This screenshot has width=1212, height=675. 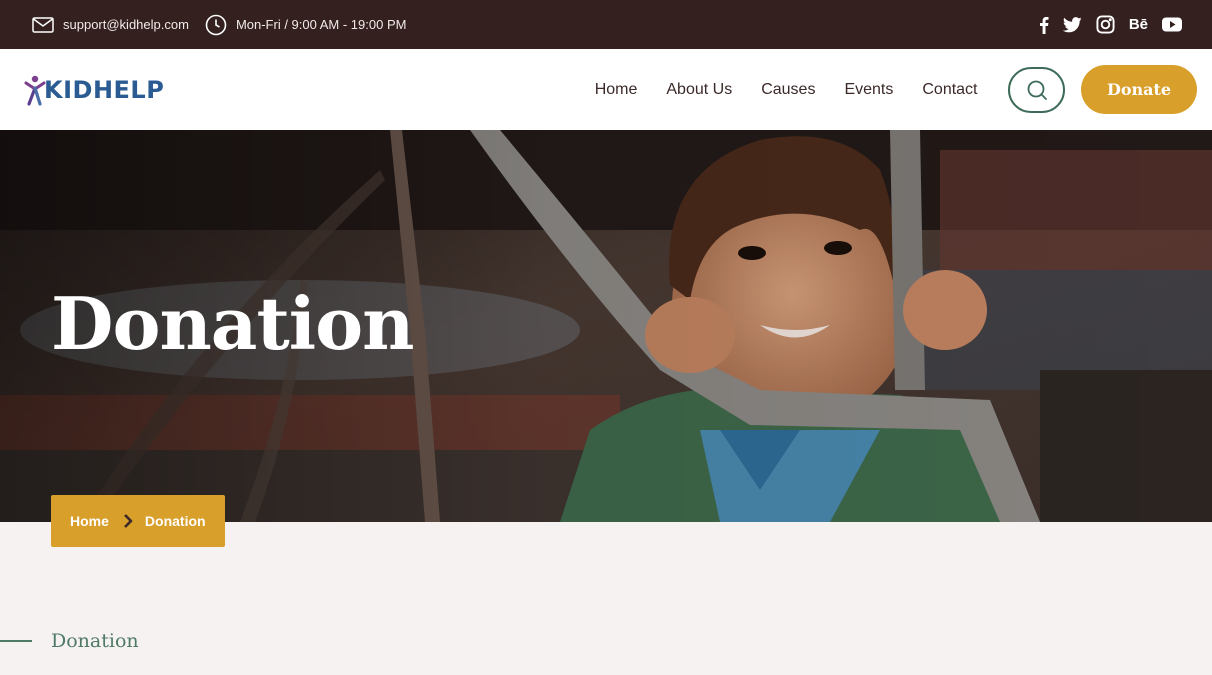 I want to click on clock-icon, so click(x=216, y=25).